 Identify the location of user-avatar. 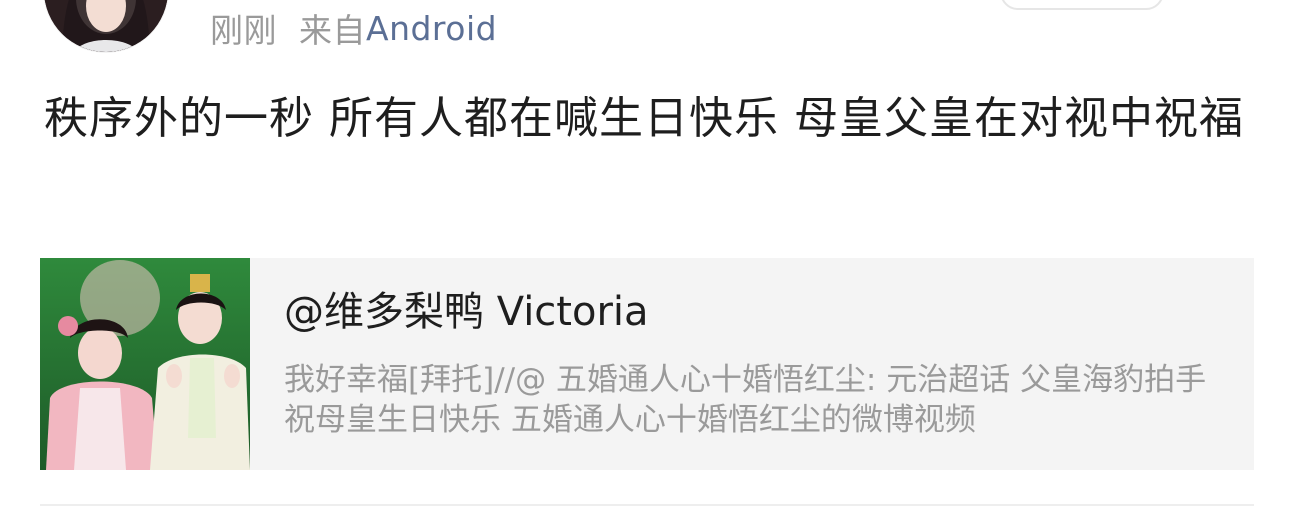
(106, 26).